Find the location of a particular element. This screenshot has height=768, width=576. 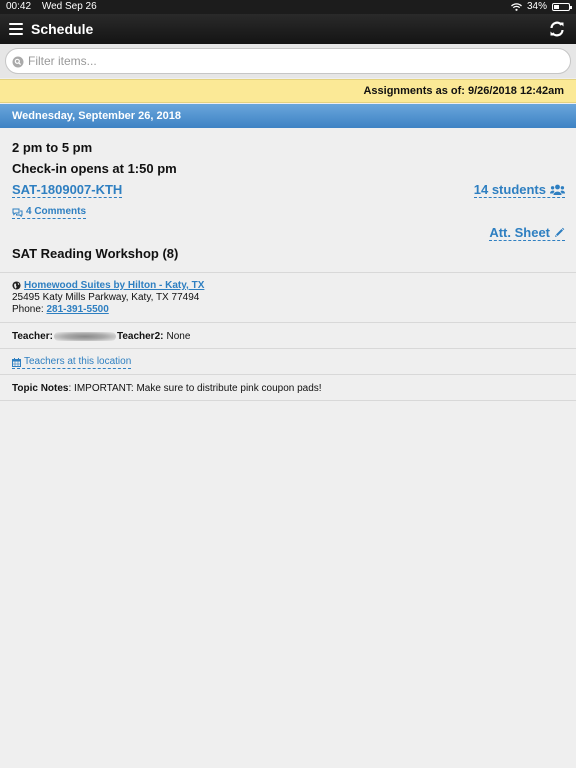

location-phone: Phone: 281-391-5500 is located at coordinates (60, 309).